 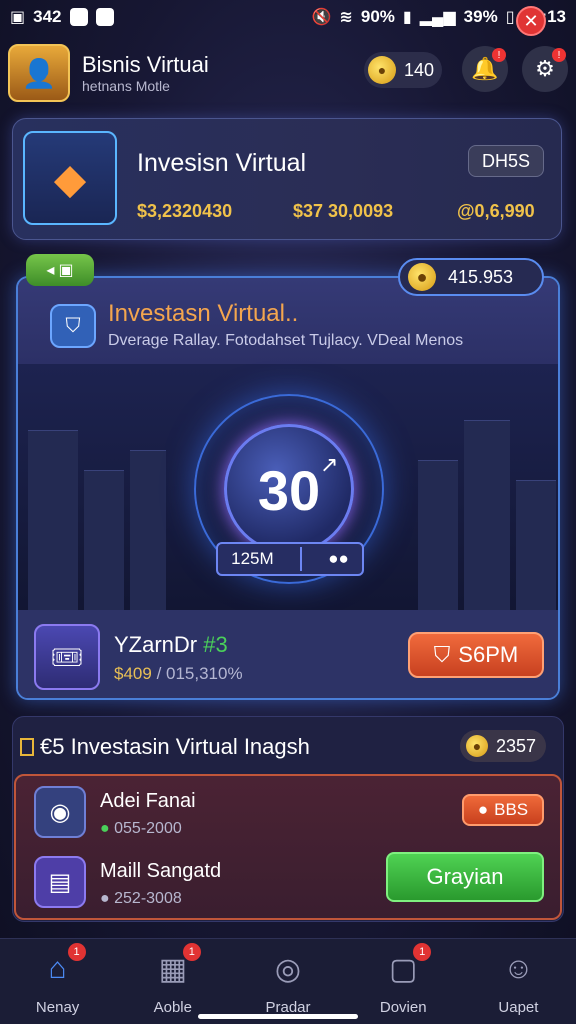 What do you see at coordinates (60, 882) in the screenshot?
I see `server-icon: ▤` at bounding box center [60, 882].